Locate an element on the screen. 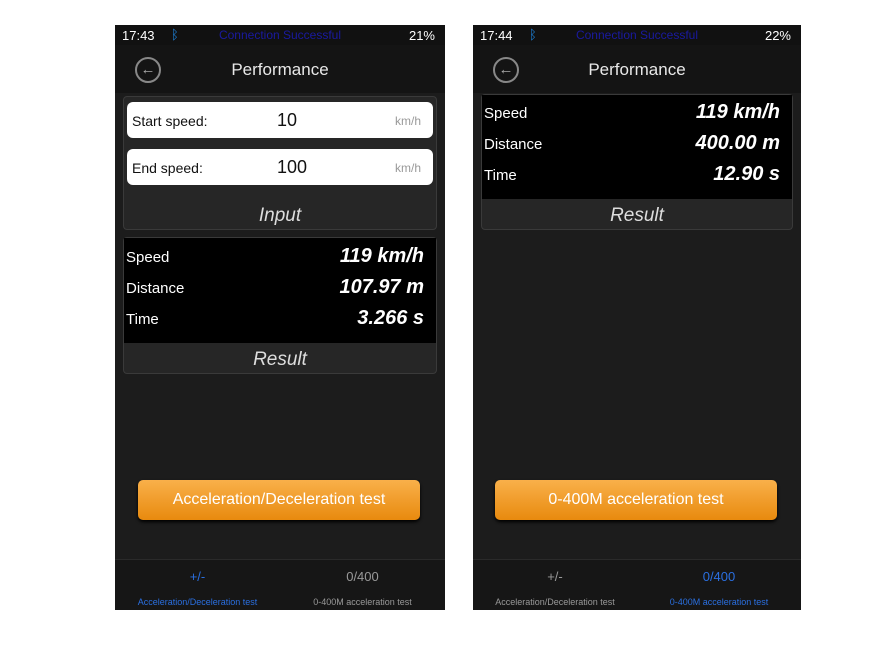 This screenshot has width=884, height=651. row-value: 12.90 s is located at coordinates (746, 174).